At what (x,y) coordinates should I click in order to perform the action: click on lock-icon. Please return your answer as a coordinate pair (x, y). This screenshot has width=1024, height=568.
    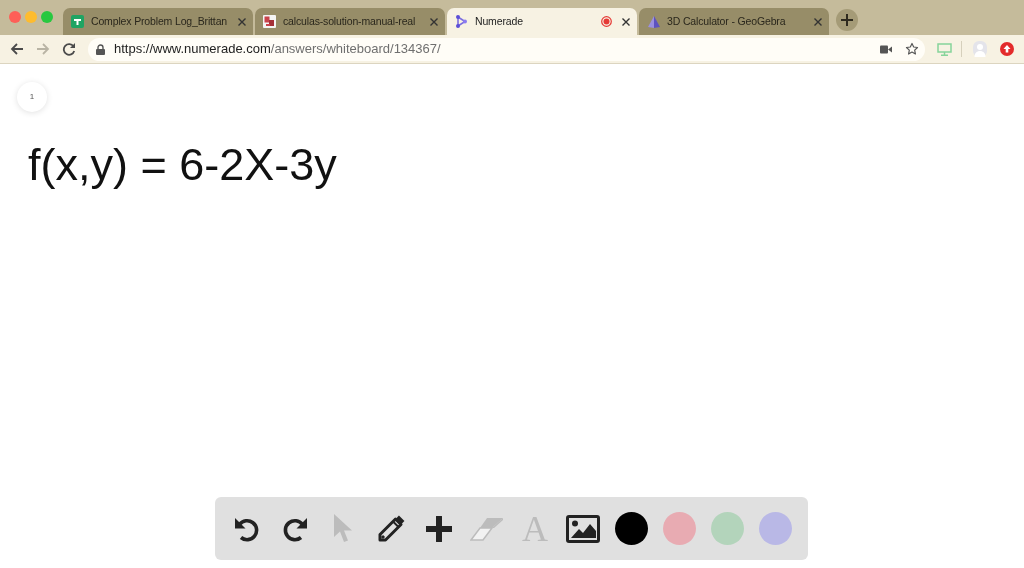
    Looking at the image, I should click on (100, 49).